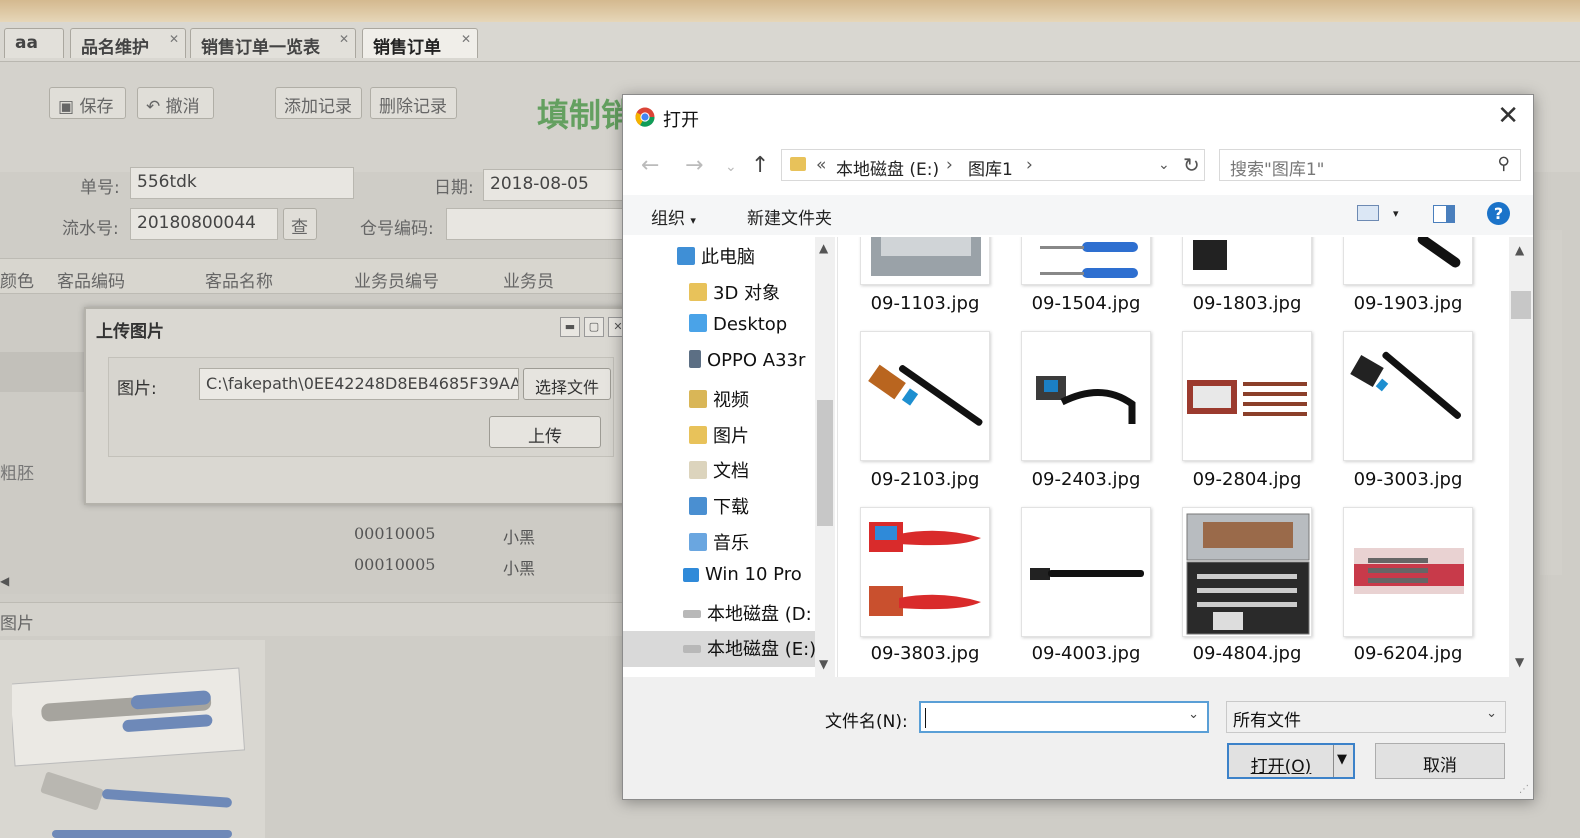 This screenshot has width=1580, height=838. What do you see at coordinates (594, 327) in the screenshot?
I see `maximize-icon: ▢` at bounding box center [594, 327].